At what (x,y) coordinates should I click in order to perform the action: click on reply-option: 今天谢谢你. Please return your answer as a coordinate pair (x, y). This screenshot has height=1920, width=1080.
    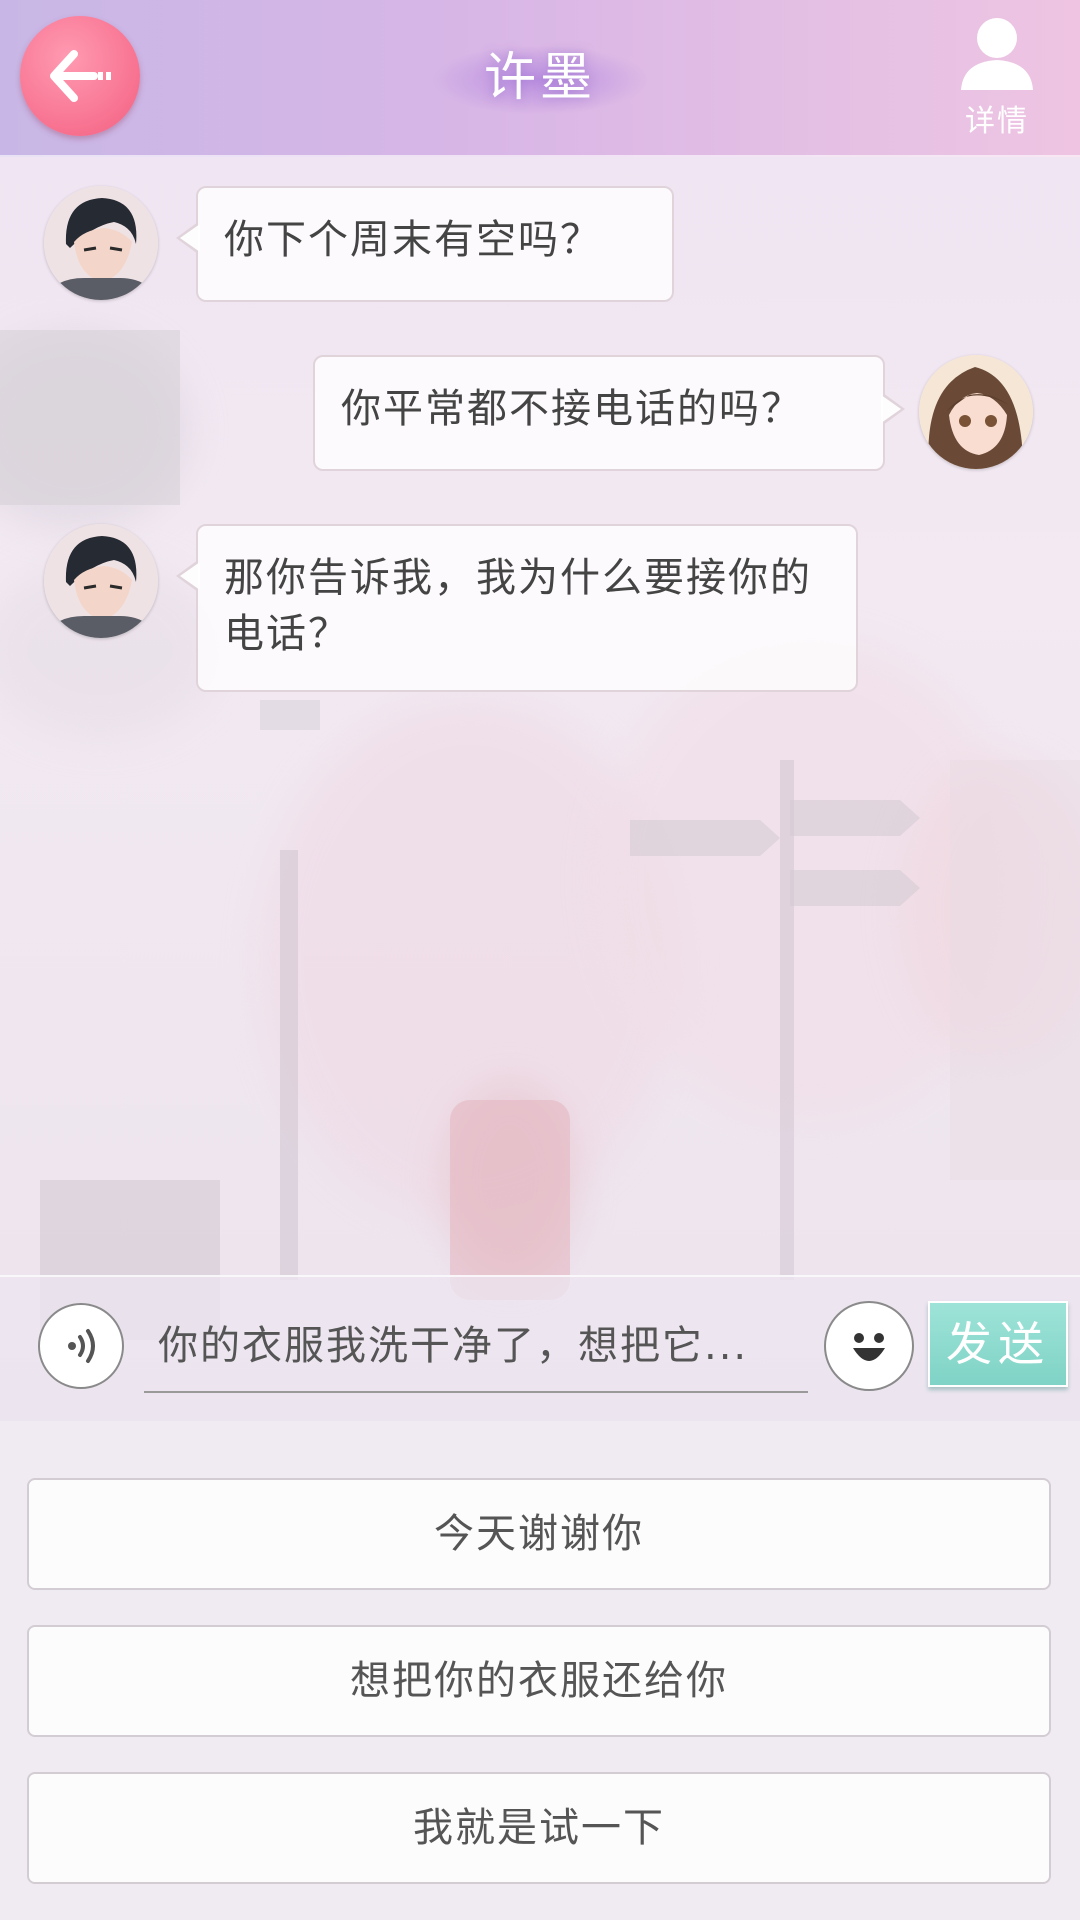
    Looking at the image, I should click on (539, 1534).